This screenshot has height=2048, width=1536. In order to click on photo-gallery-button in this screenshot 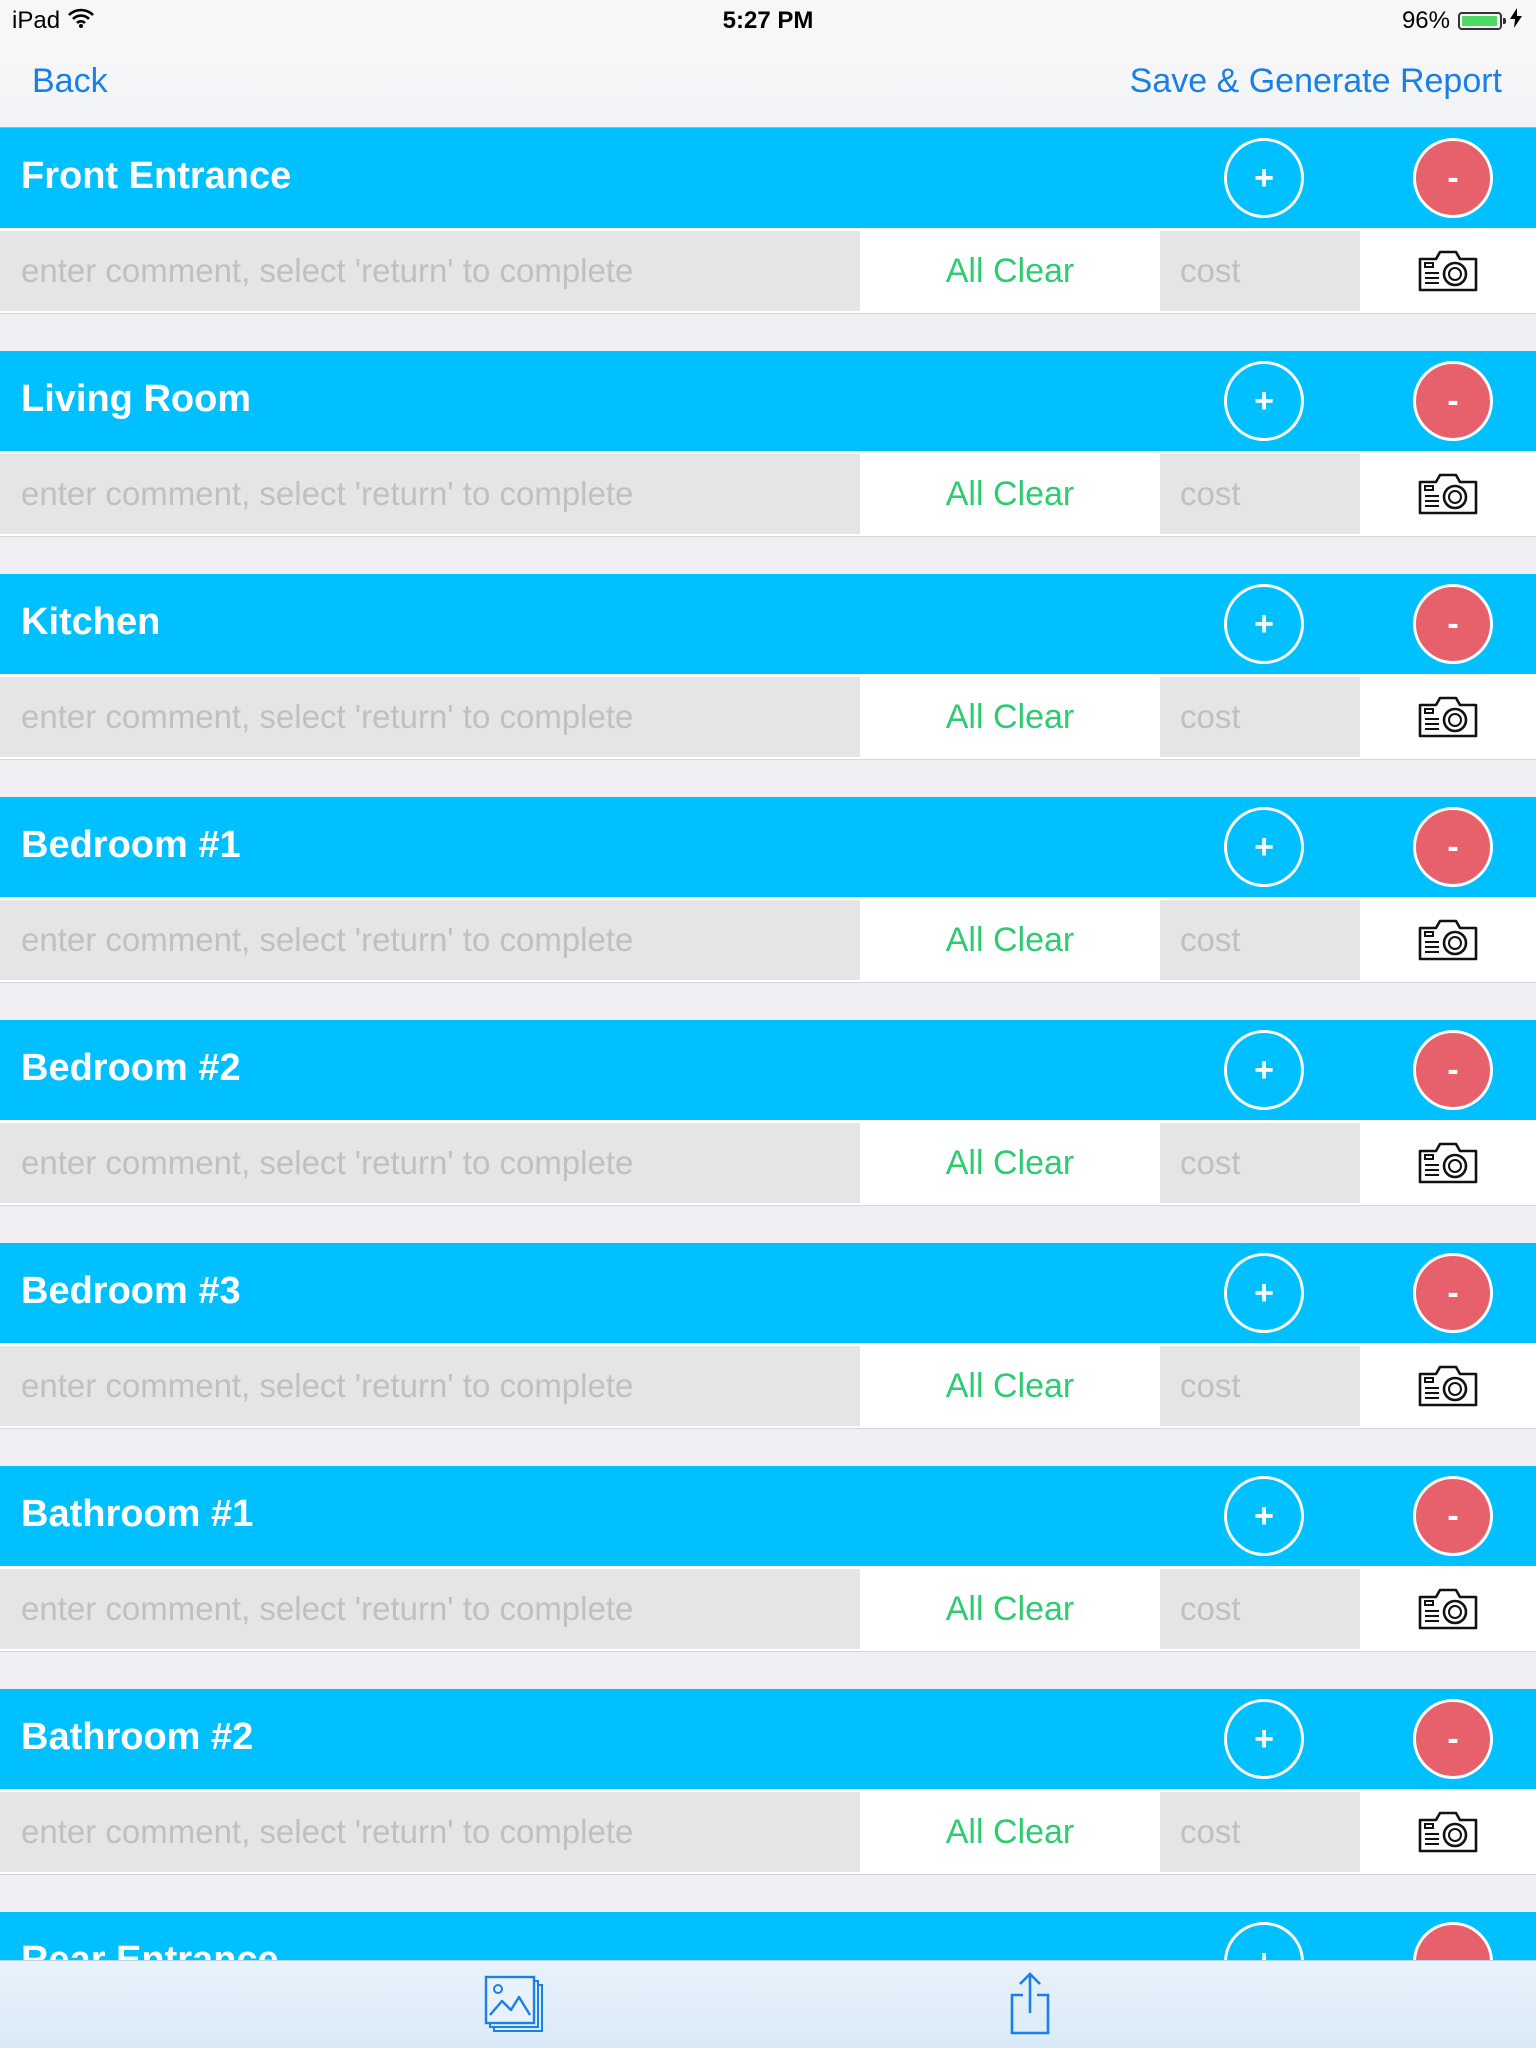, I will do `click(515, 2005)`.